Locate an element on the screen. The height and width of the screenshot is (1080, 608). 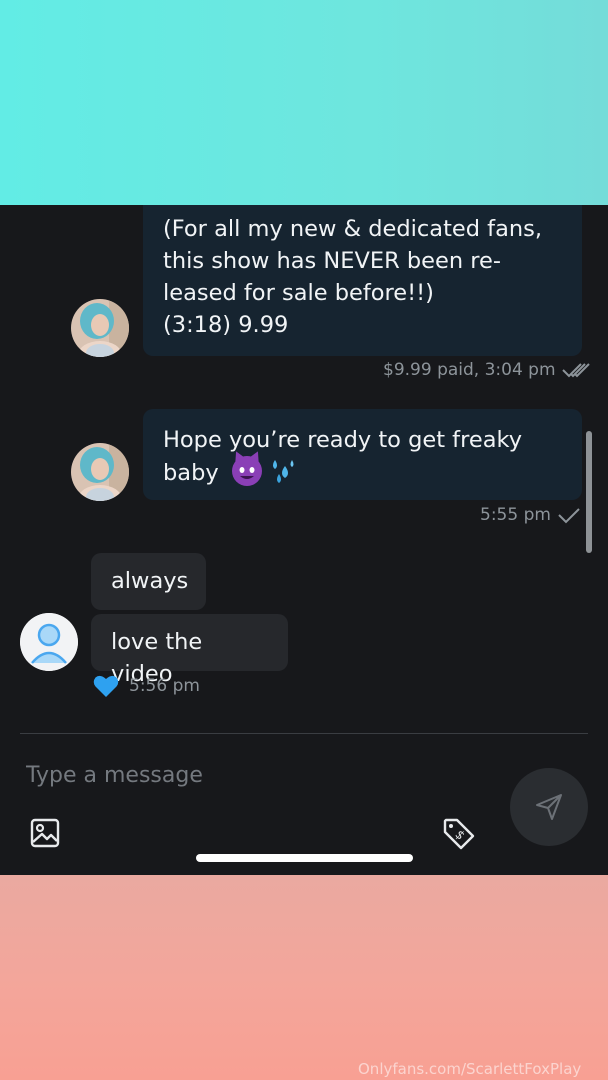
message-meta: $9.99 paid, 3:04 pm is located at coordinates (486, 370).